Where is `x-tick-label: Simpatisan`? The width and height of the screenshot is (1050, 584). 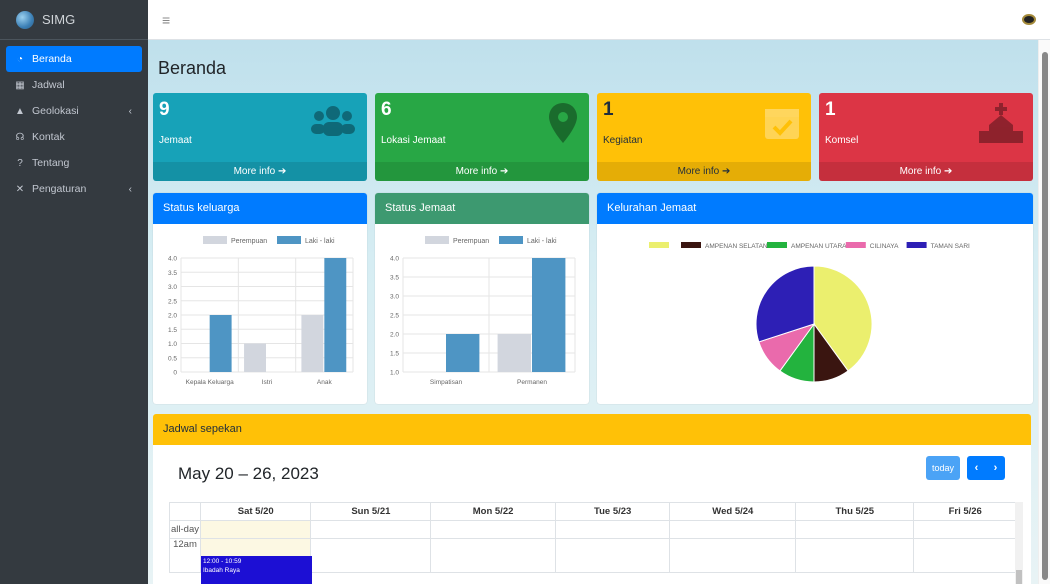
x-tick-label: Simpatisan is located at coordinates (446, 382).